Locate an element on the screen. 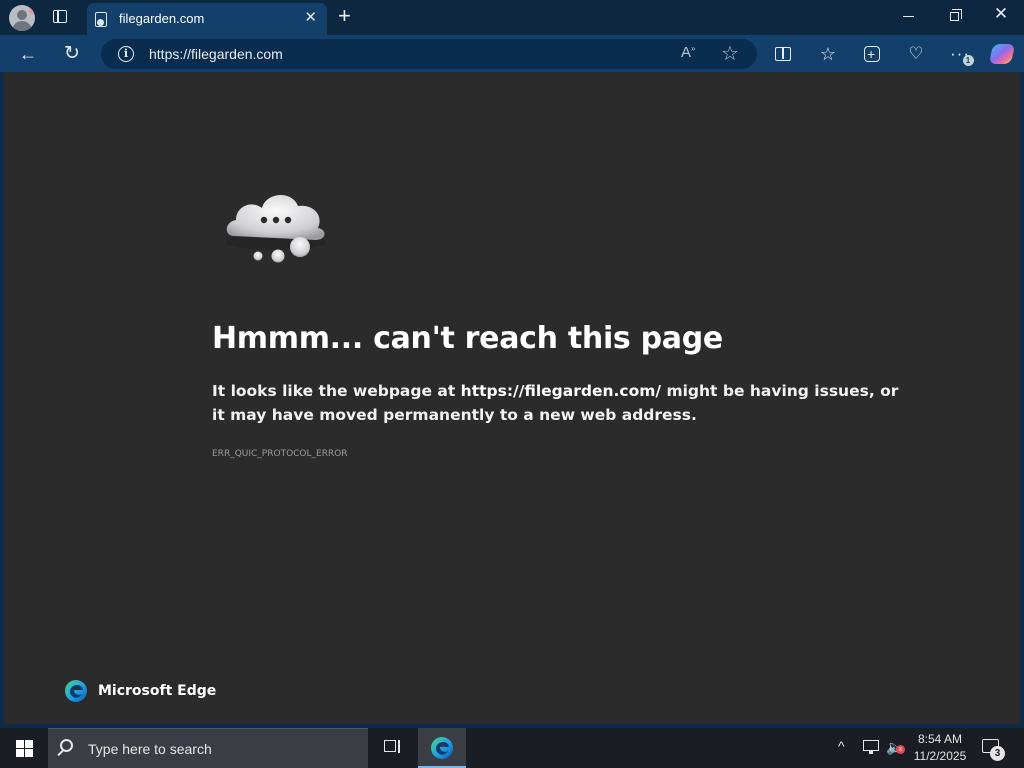  url-text: https://filegarden.com is located at coordinates (216, 54).